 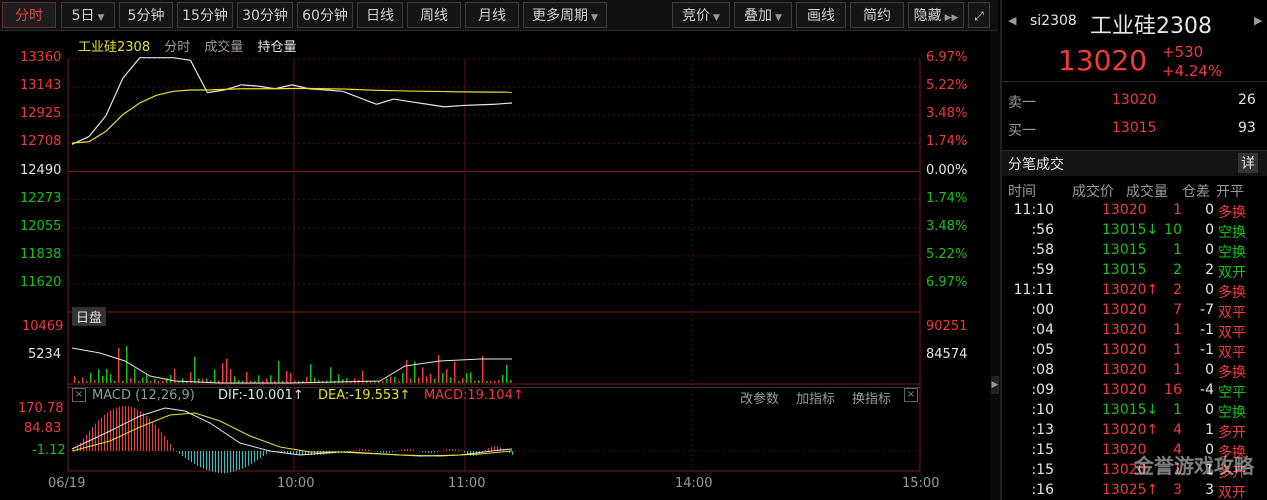 What do you see at coordinates (434, 15) in the screenshot?
I see `tab-weekly: 周线` at bounding box center [434, 15].